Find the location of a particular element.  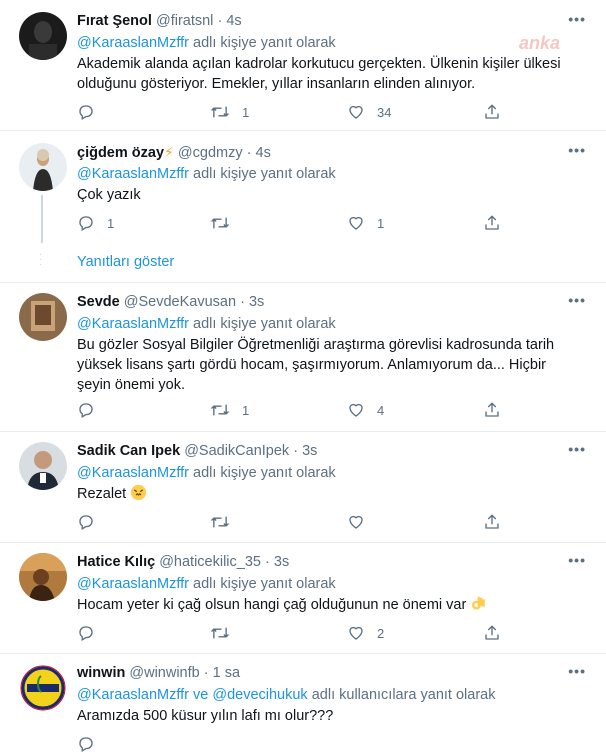

thread-line is located at coordinates (42, 219).